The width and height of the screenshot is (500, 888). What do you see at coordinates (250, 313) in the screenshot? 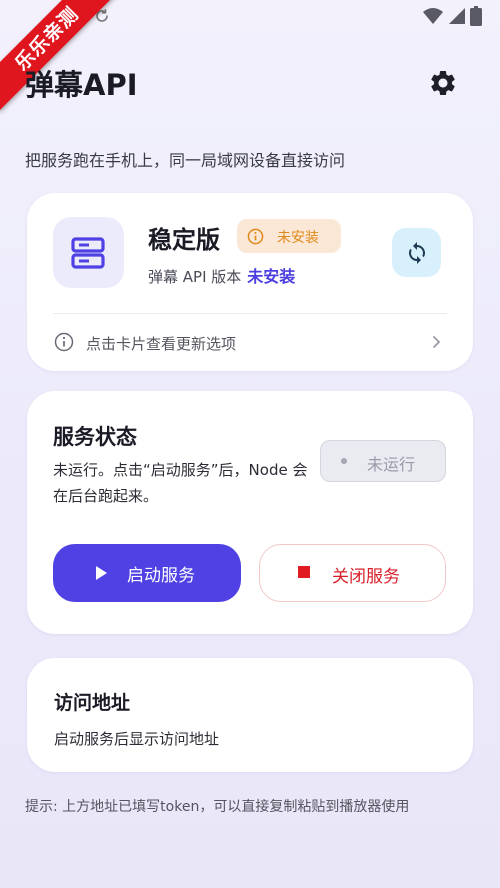
I see `card-divider` at bounding box center [250, 313].